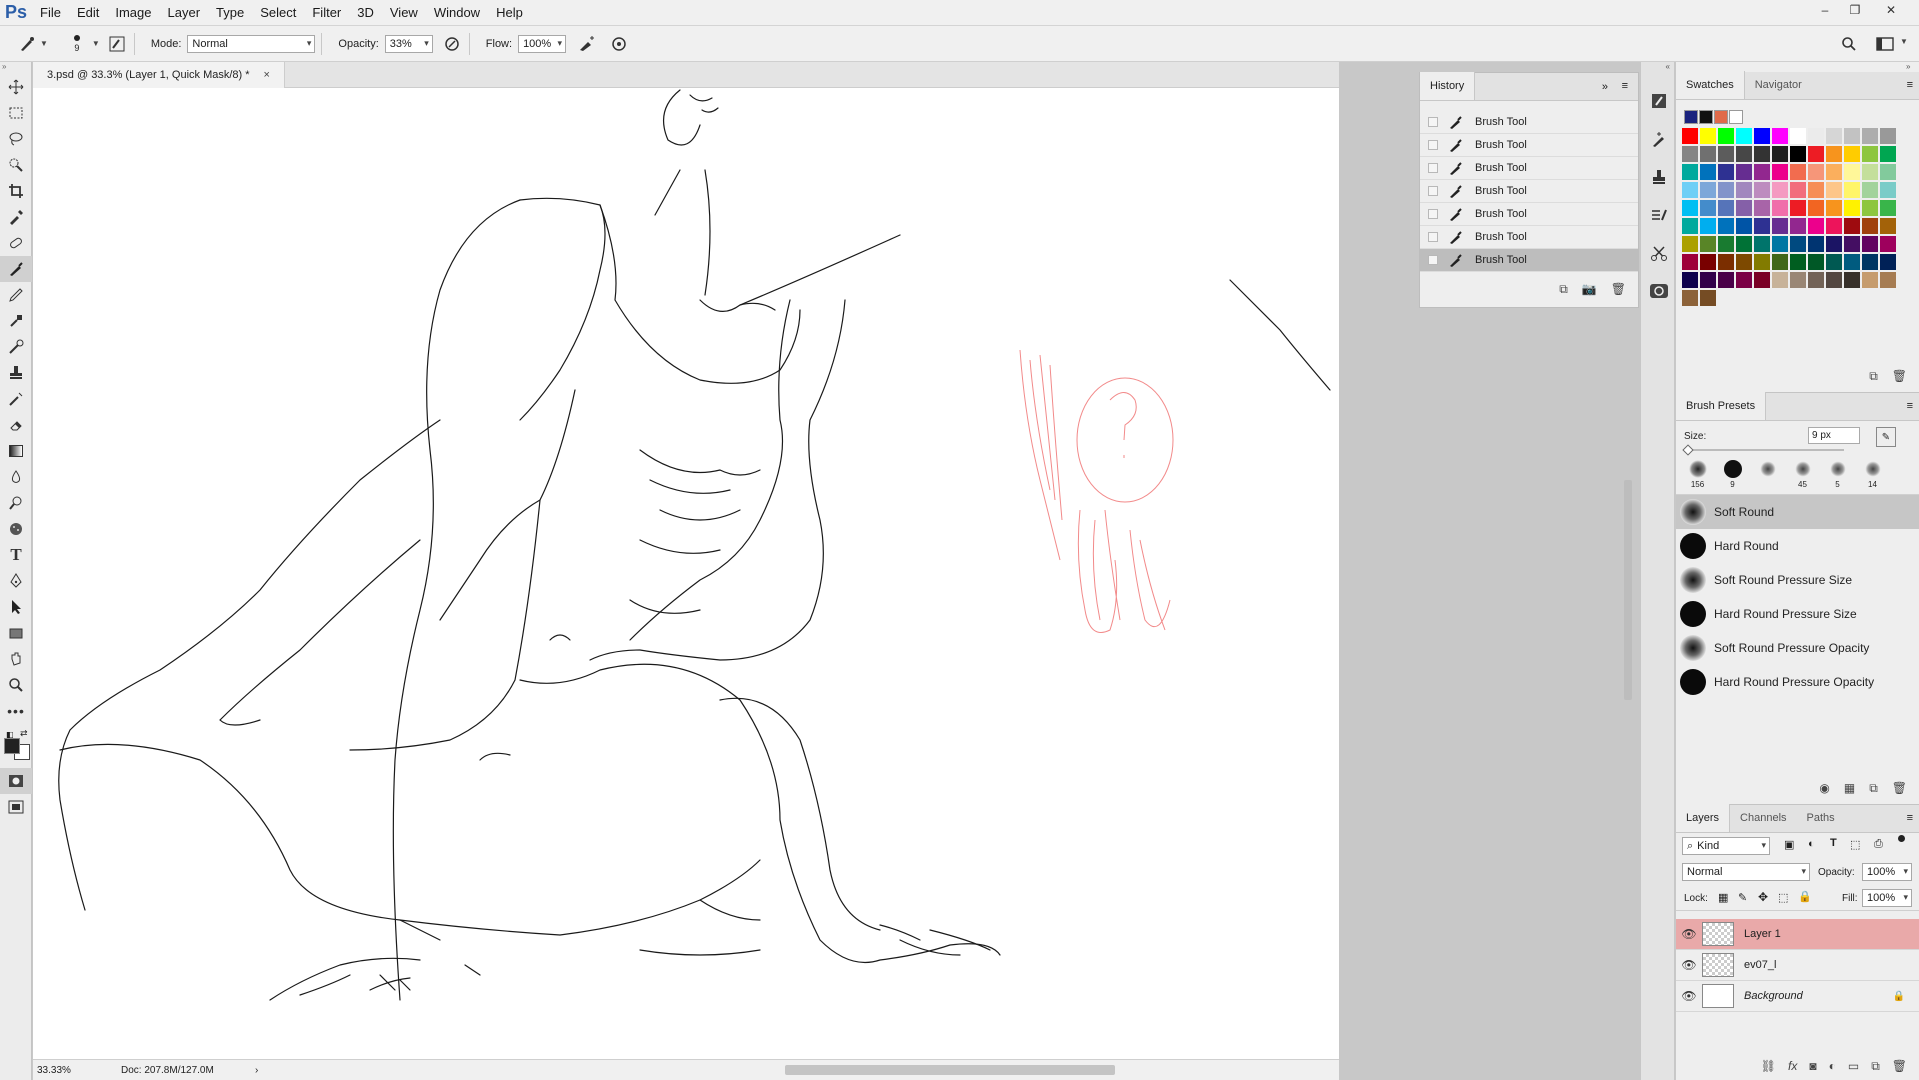  I want to click on lock-all-icon: 🔒, so click(1805, 896).